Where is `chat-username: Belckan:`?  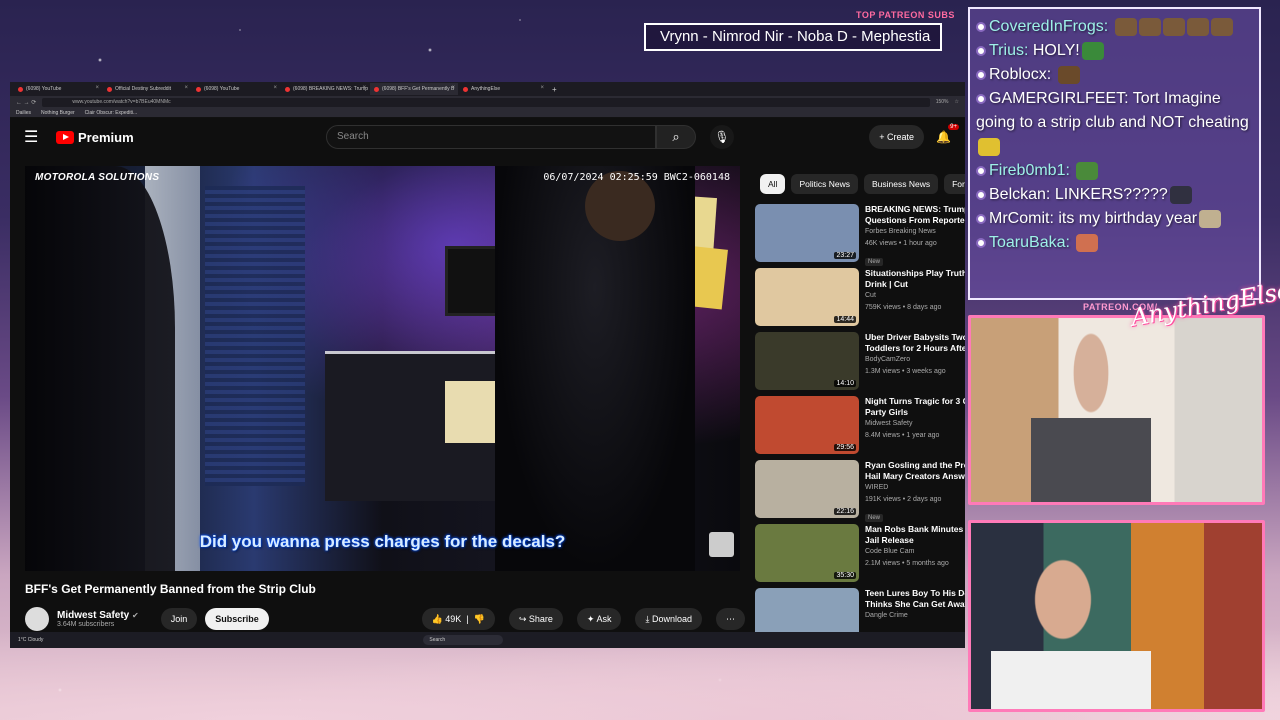
chat-username: Belckan: is located at coordinates (1020, 194).